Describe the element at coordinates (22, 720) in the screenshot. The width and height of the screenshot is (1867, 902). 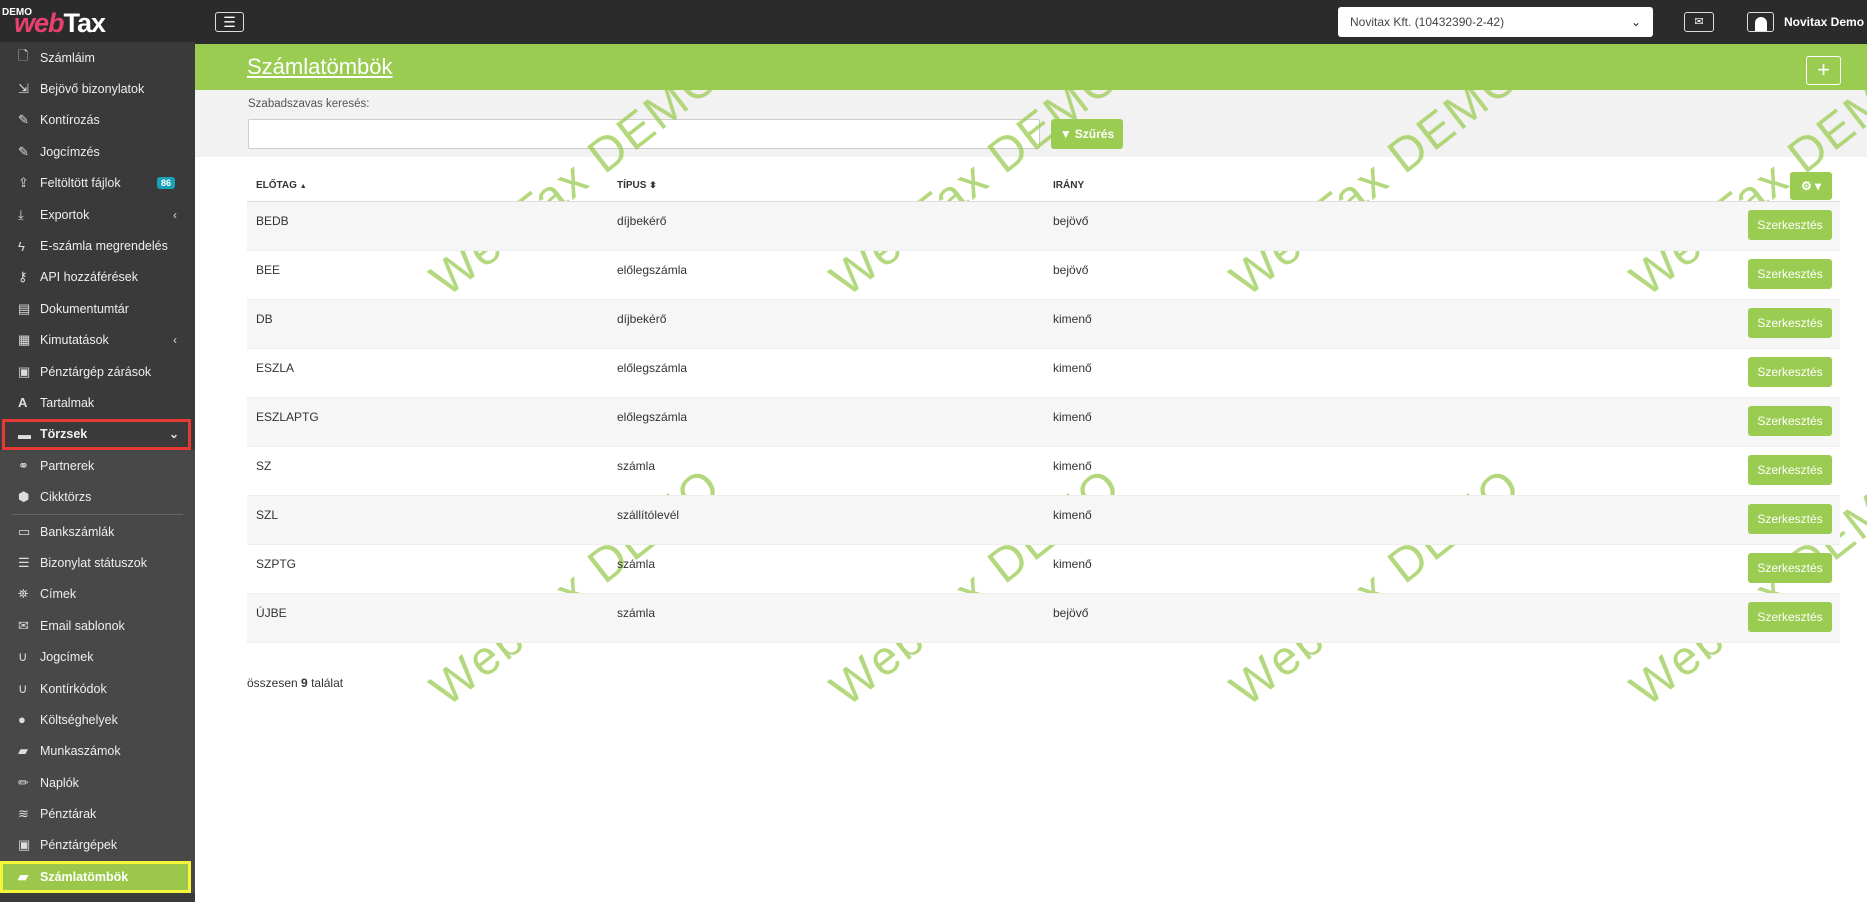
I see `map-marker-icon: ●` at that location.